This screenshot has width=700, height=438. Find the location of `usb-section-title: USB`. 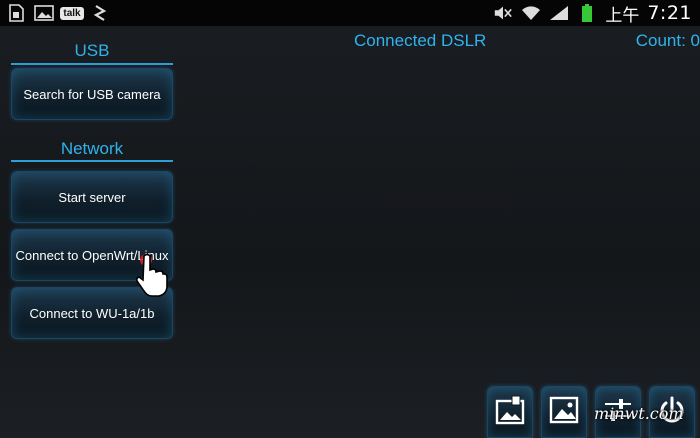

usb-section-title: USB is located at coordinates (92, 50).